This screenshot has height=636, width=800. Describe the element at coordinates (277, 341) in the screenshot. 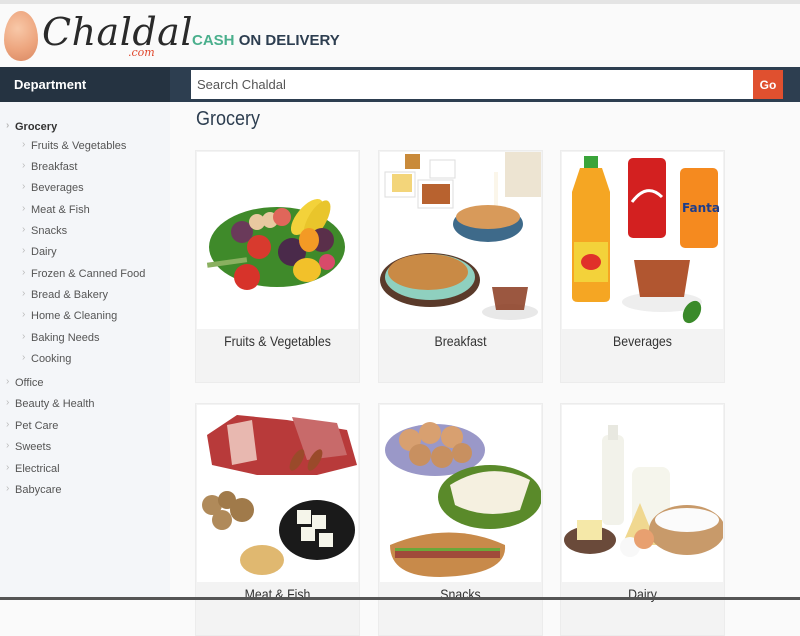

I see `card-label: Fruits & Vegetables` at that location.